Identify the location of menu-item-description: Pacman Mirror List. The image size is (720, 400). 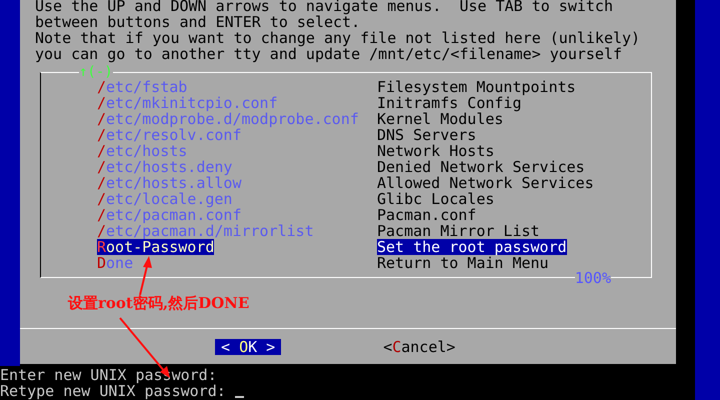
(458, 231).